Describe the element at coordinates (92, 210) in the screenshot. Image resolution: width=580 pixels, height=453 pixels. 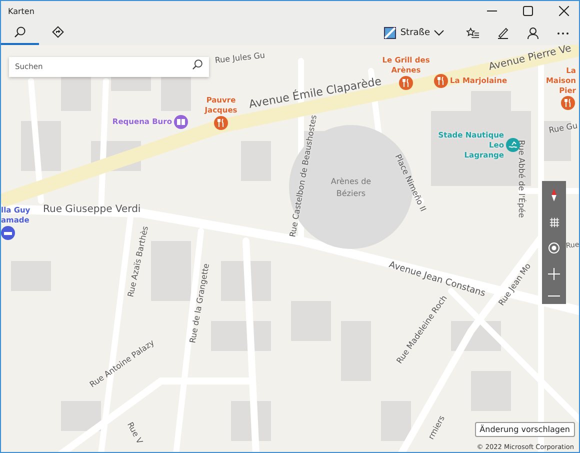
I see `street-label: Rue Giuseppe Verdi` at that location.